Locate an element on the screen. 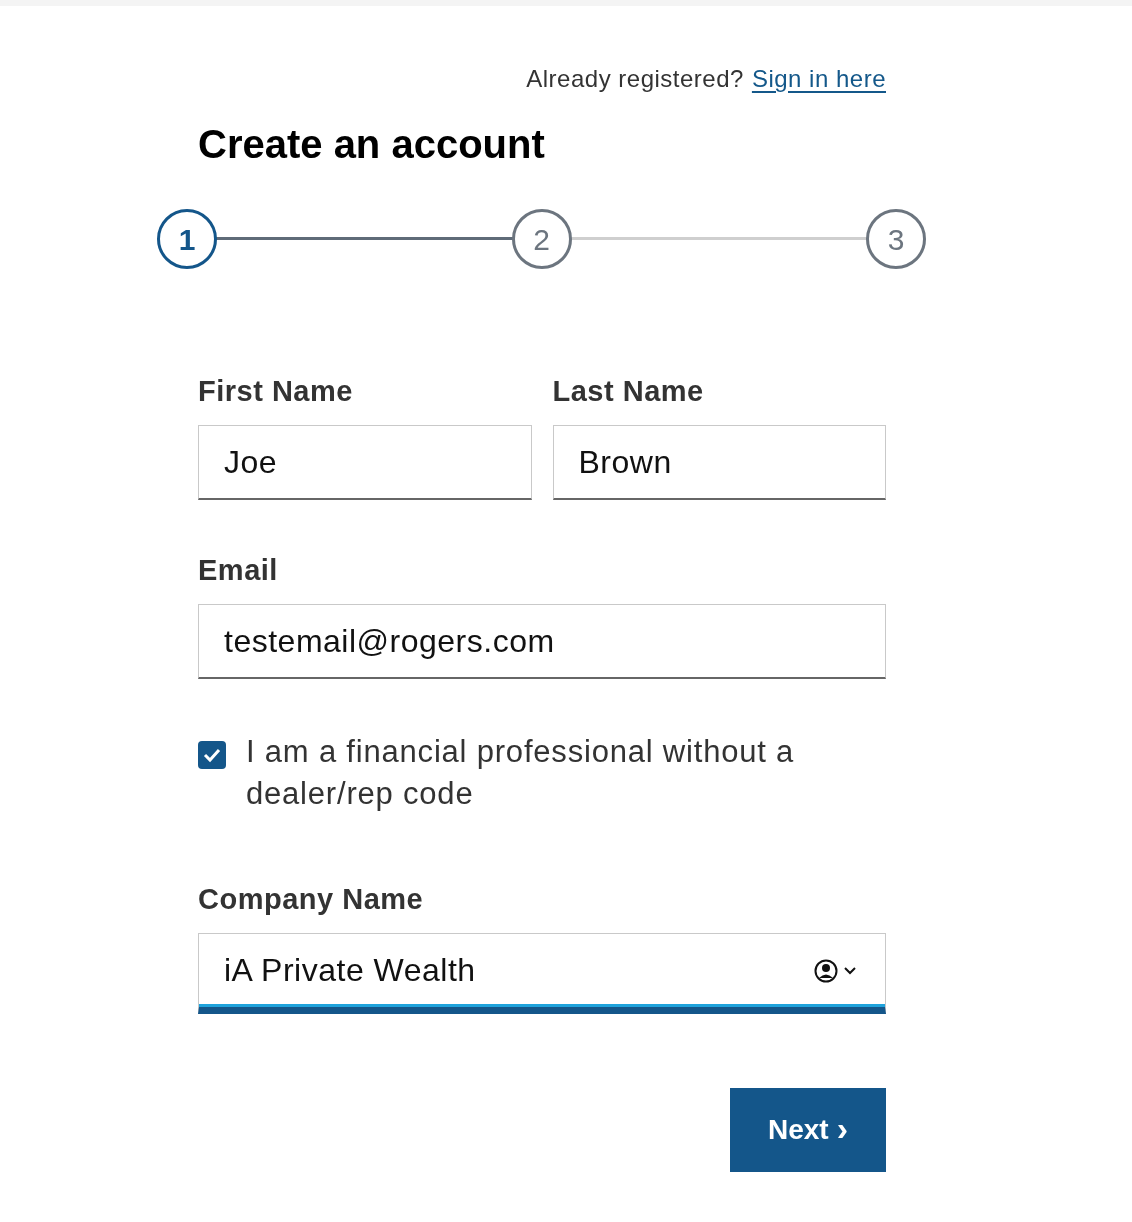  field-label: Email is located at coordinates (238, 570).